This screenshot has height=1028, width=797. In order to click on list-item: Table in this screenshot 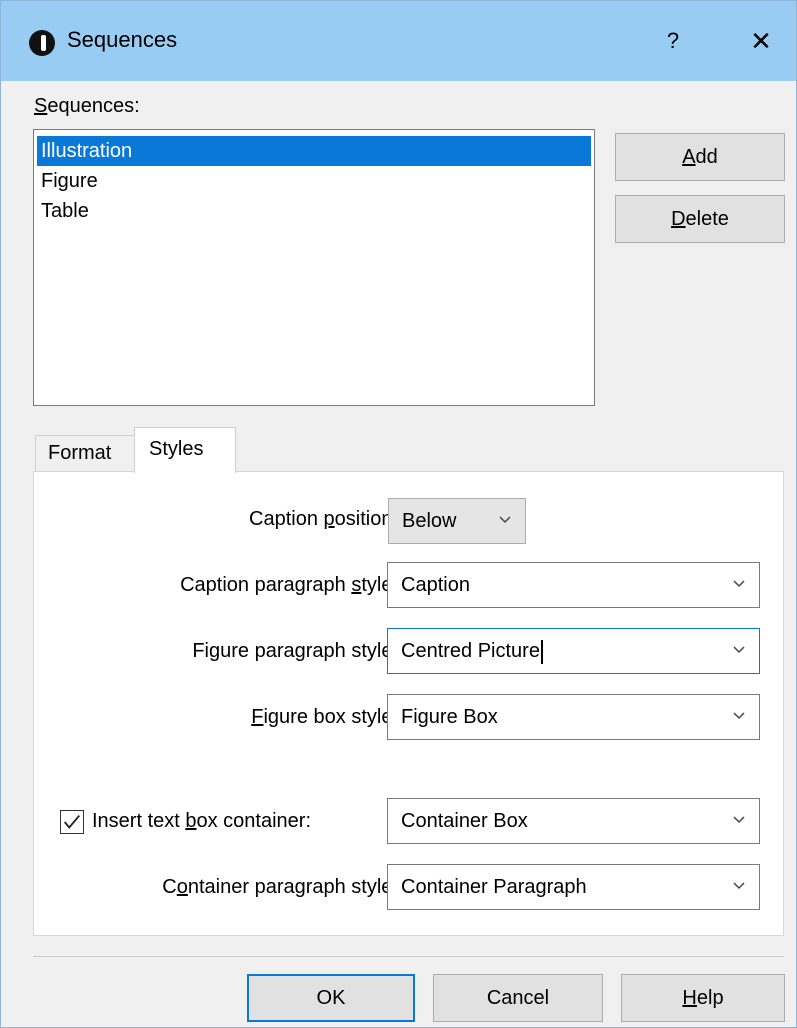, I will do `click(314, 211)`.